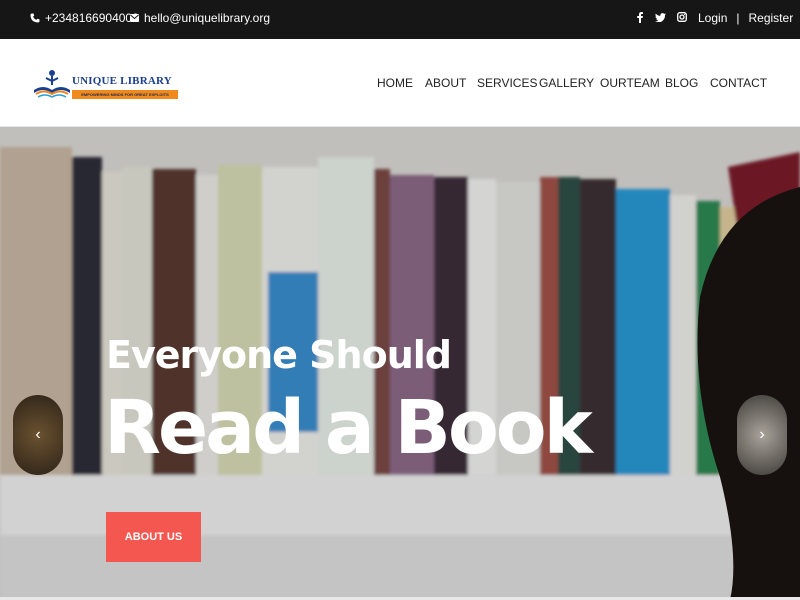  Describe the element at coordinates (279, 355) in the screenshot. I see `hero-headline-line1: Everyone Should` at that location.